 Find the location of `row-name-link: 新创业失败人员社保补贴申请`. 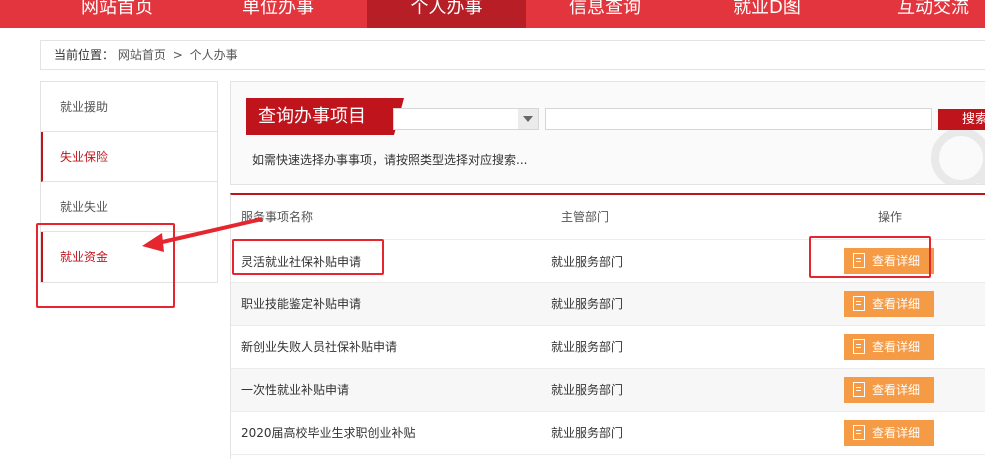

row-name-link: 新创业失败人员社保补贴申请 is located at coordinates (319, 347).